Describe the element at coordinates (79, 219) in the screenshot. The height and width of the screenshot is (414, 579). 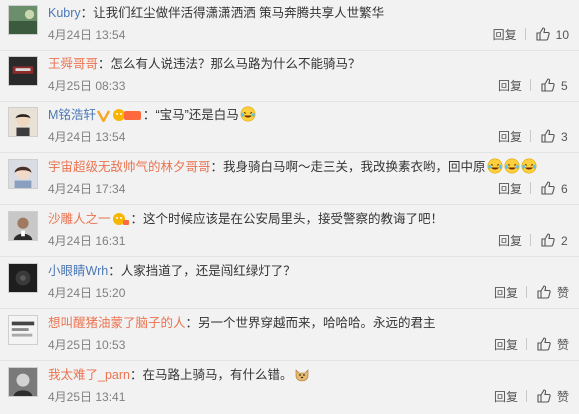
I see `username-link: 沙雕人之一` at that location.